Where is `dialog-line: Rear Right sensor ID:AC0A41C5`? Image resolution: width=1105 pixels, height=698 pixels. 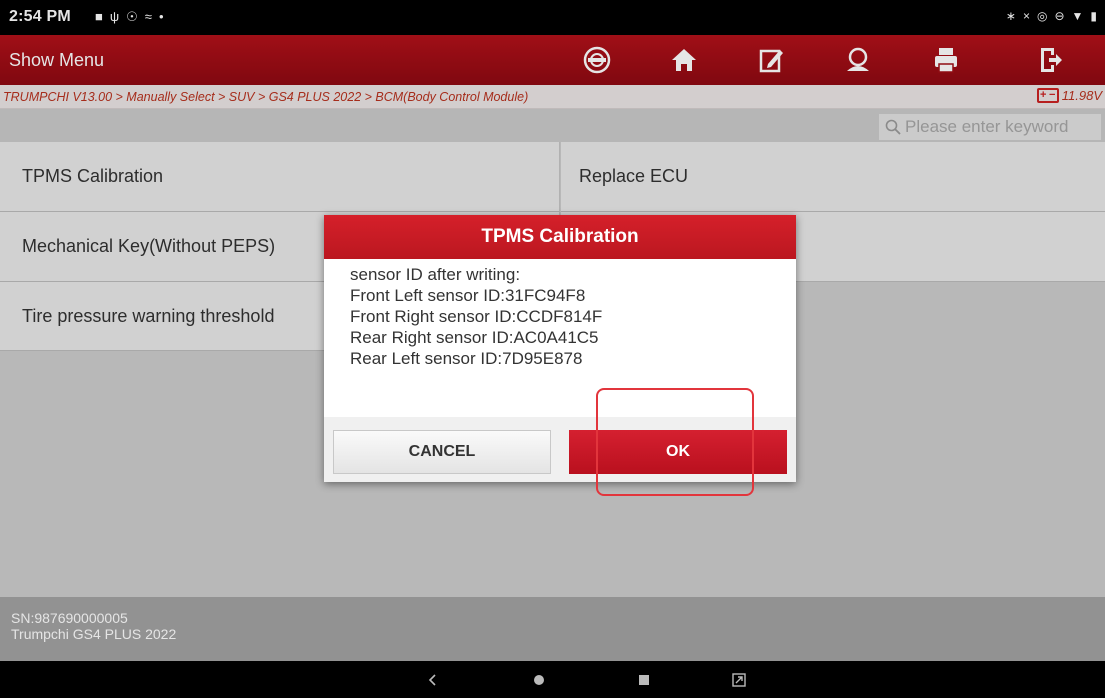
dialog-line: Rear Right sensor ID:AC0A41C5 is located at coordinates (474, 337).